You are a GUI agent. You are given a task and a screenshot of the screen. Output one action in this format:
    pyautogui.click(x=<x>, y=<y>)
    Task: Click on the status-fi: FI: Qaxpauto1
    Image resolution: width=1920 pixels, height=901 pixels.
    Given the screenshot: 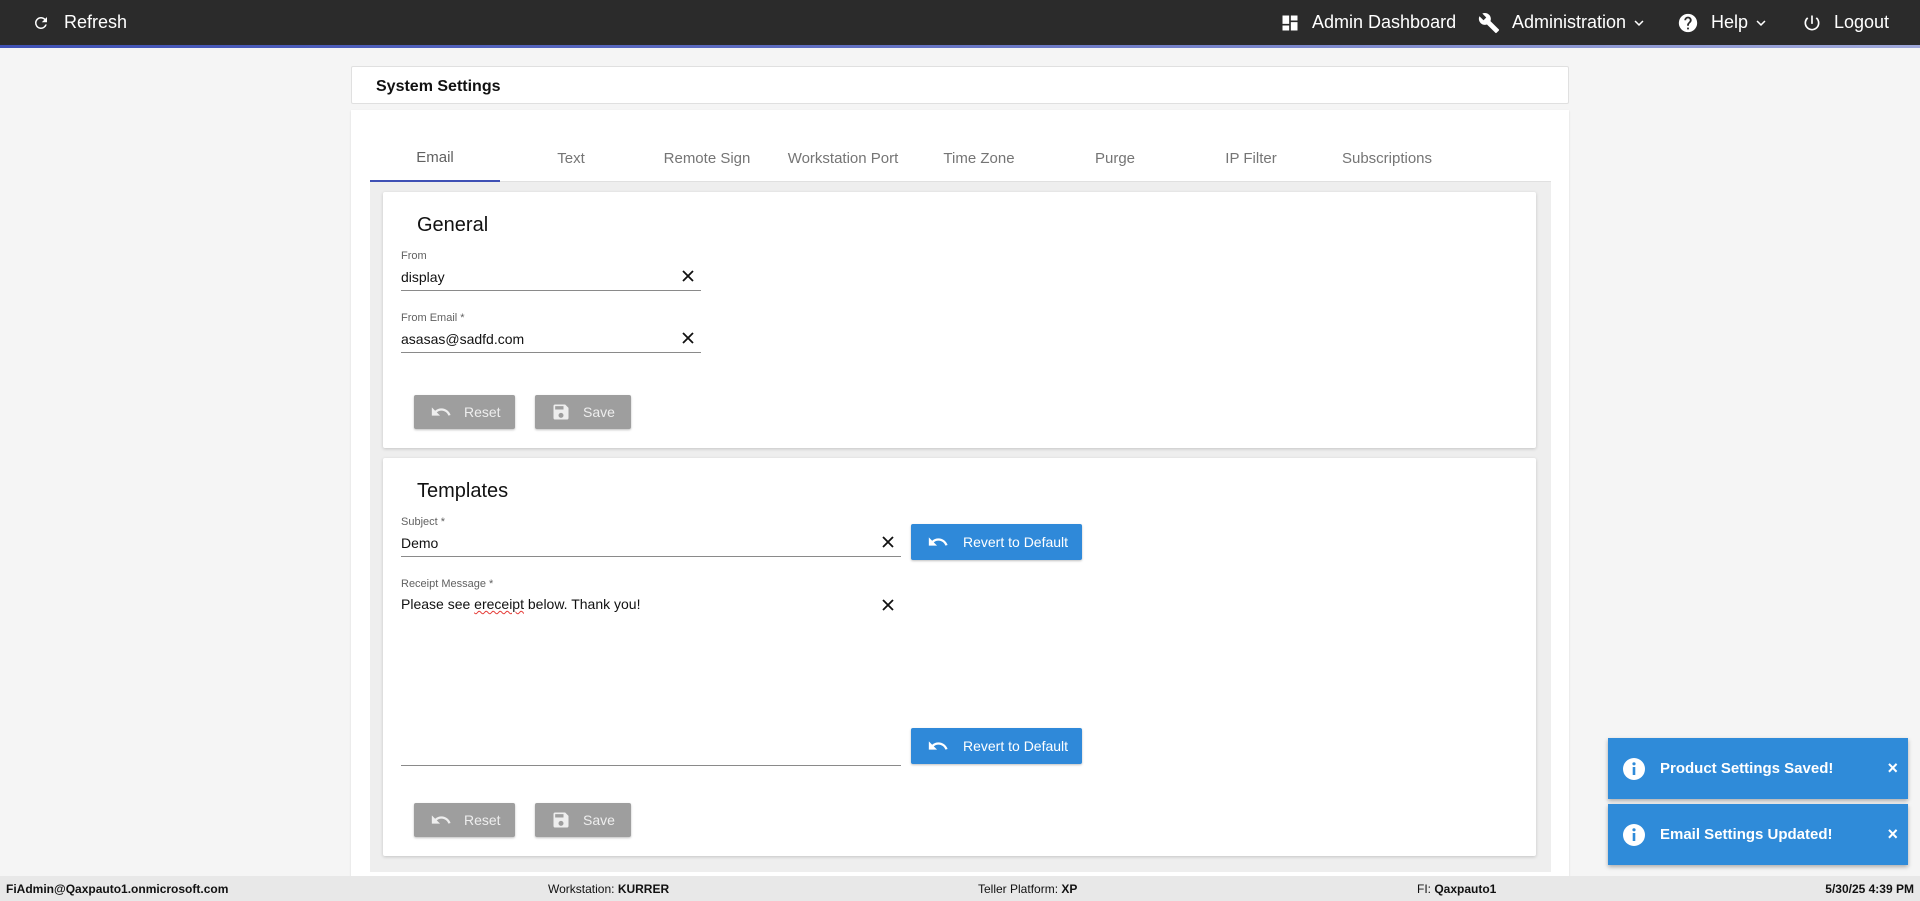 What is the action you would take?
    pyautogui.click(x=1456, y=889)
    